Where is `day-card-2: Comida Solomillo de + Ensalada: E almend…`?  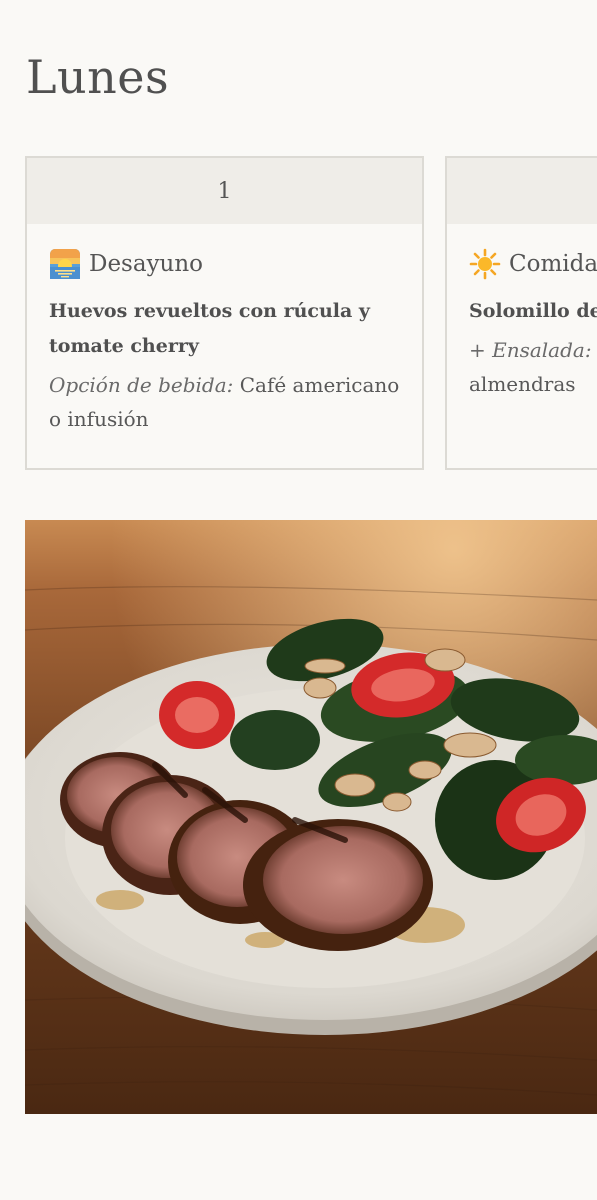
day-card-2: Comida Solomillo de + Ensalada: E almend… is located at coordinates (521, 313).